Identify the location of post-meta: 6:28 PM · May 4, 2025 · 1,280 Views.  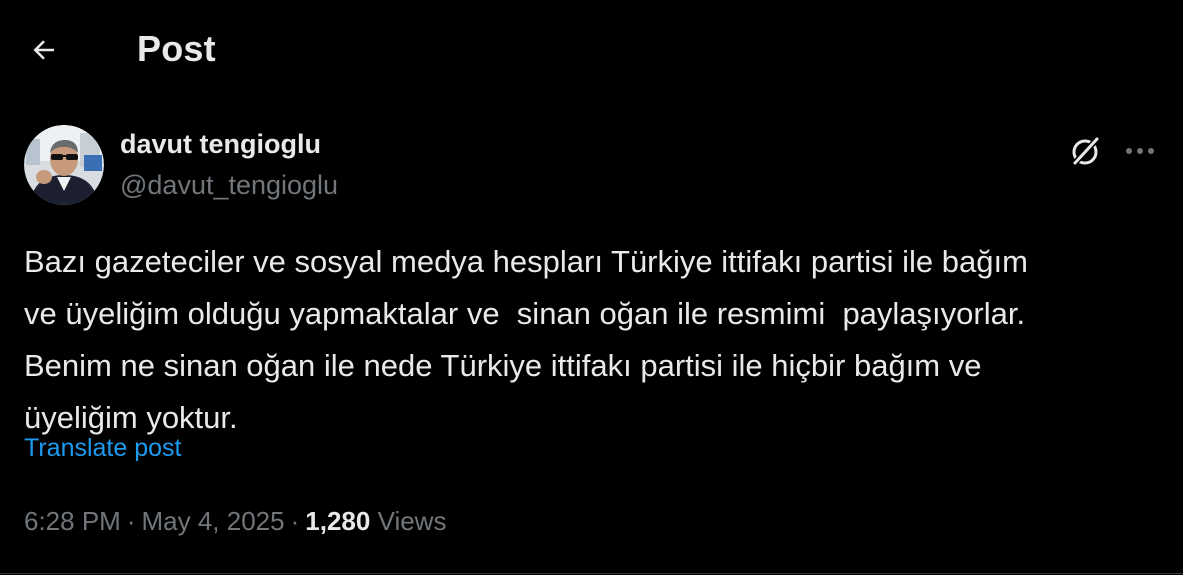
(235, 521).